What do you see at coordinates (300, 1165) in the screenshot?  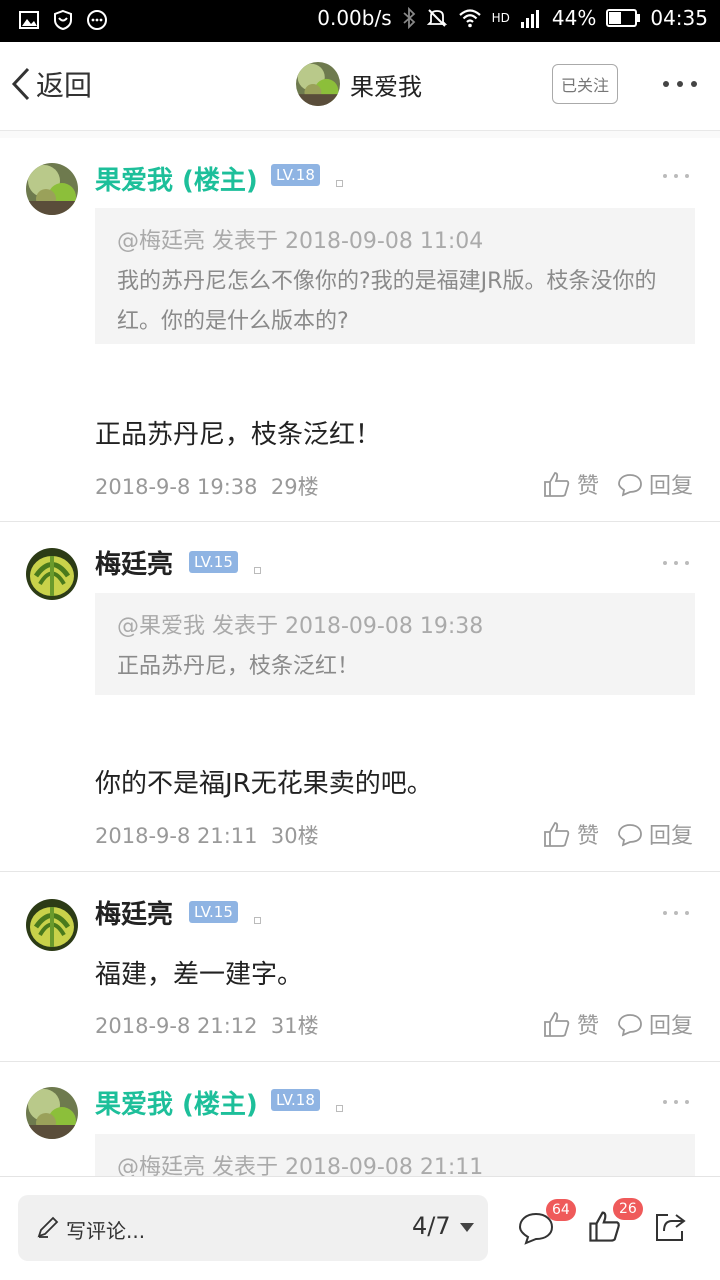 I see `quote-header: @梅廷亮 发表于 2018-09-08 21:11` at bounding box center [300, 1165].